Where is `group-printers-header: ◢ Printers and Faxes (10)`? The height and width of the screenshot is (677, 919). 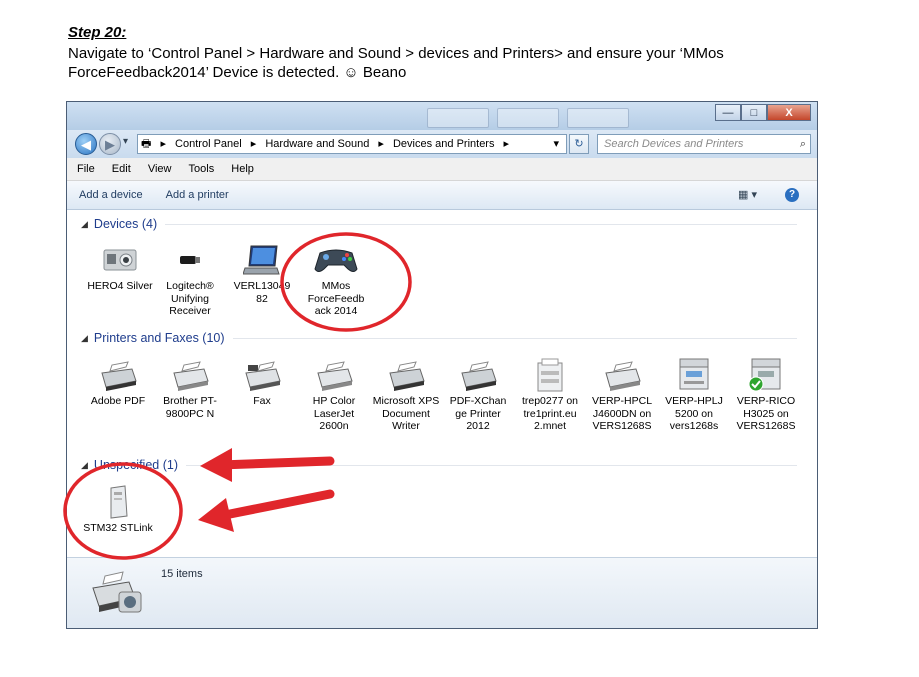 group-printers-header: ◢ Printers and Faxes (10) is located at coordinates (439, 338).